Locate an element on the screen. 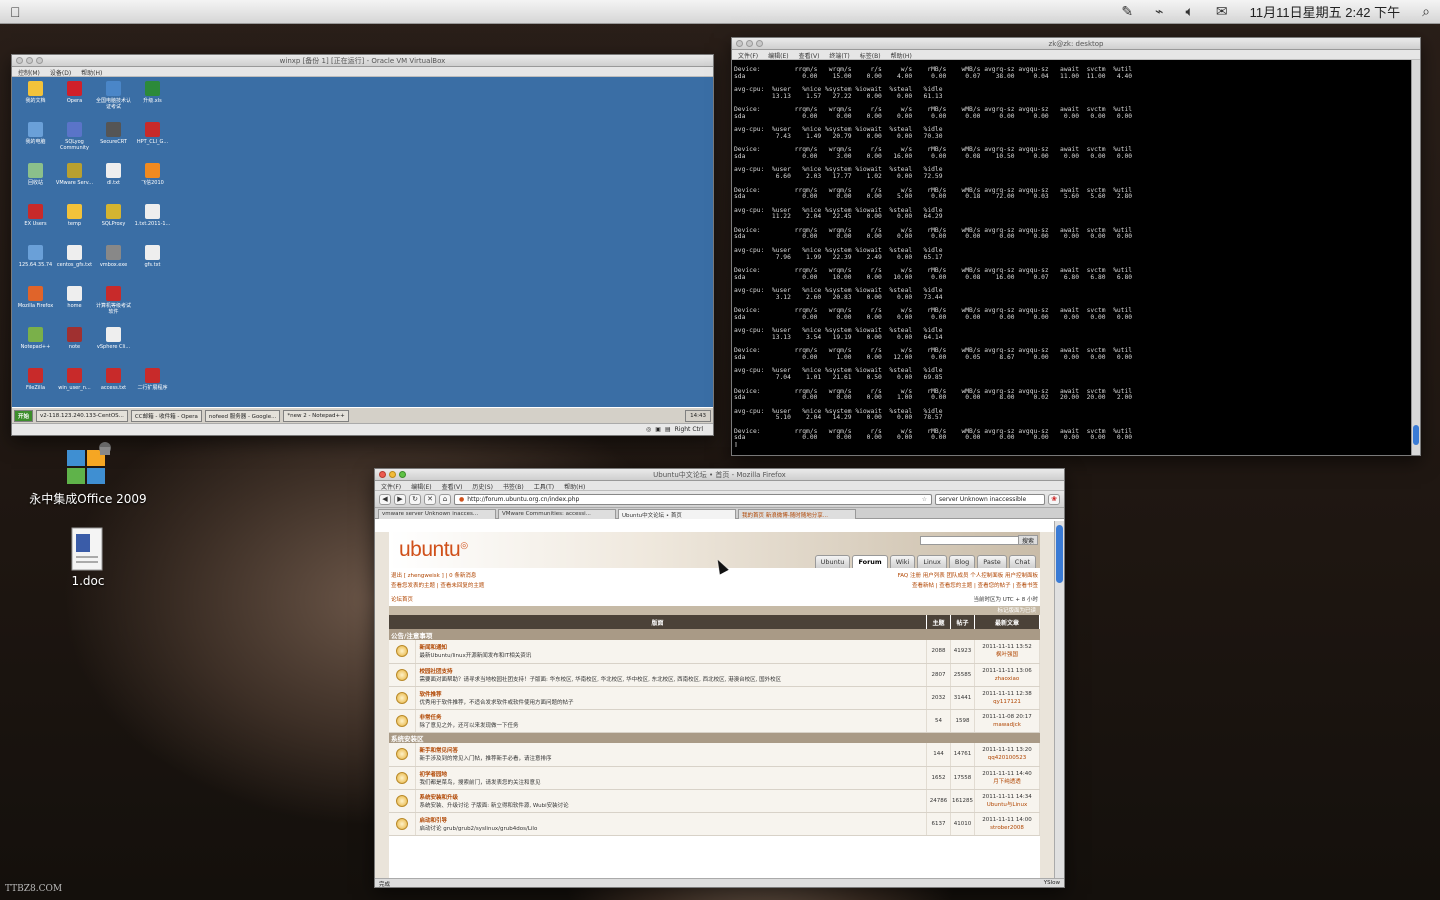 This screenshot has height=900, width=1440. mark-read-link: 标记版面为已读 is located at coordinates (714, 610).